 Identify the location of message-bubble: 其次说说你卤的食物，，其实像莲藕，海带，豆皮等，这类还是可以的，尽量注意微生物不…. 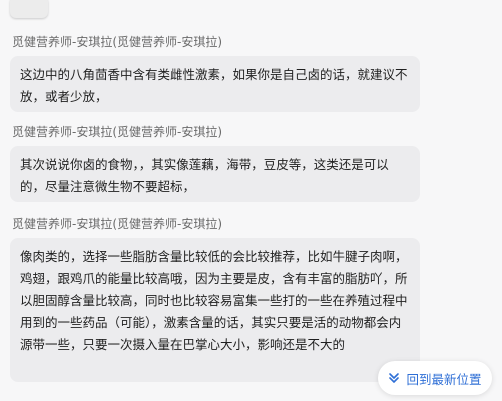
(215, 174).